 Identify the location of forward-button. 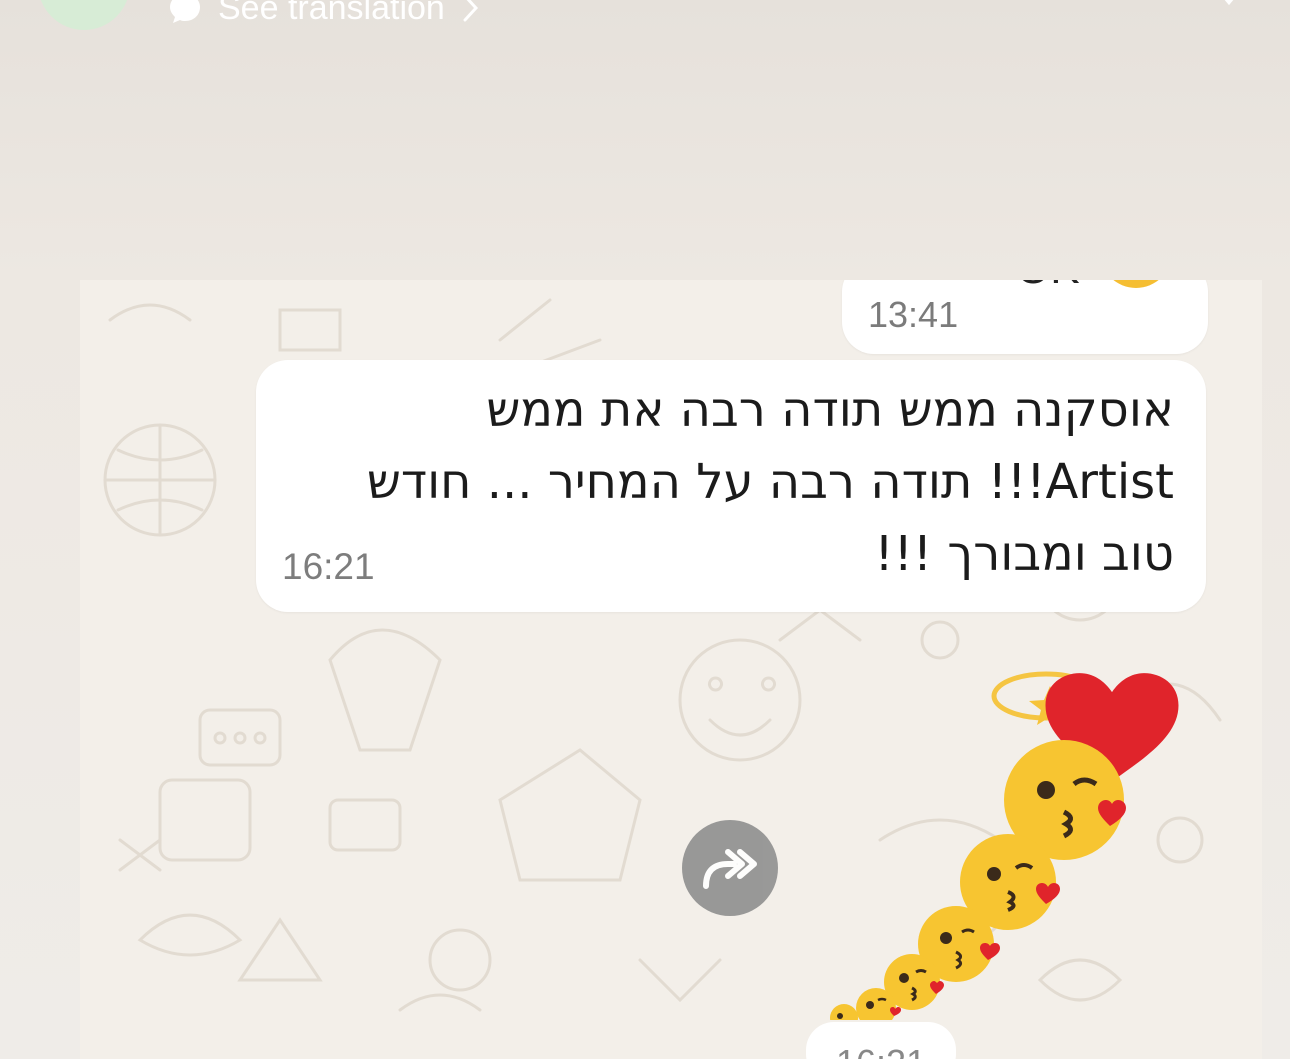
(730, 868).